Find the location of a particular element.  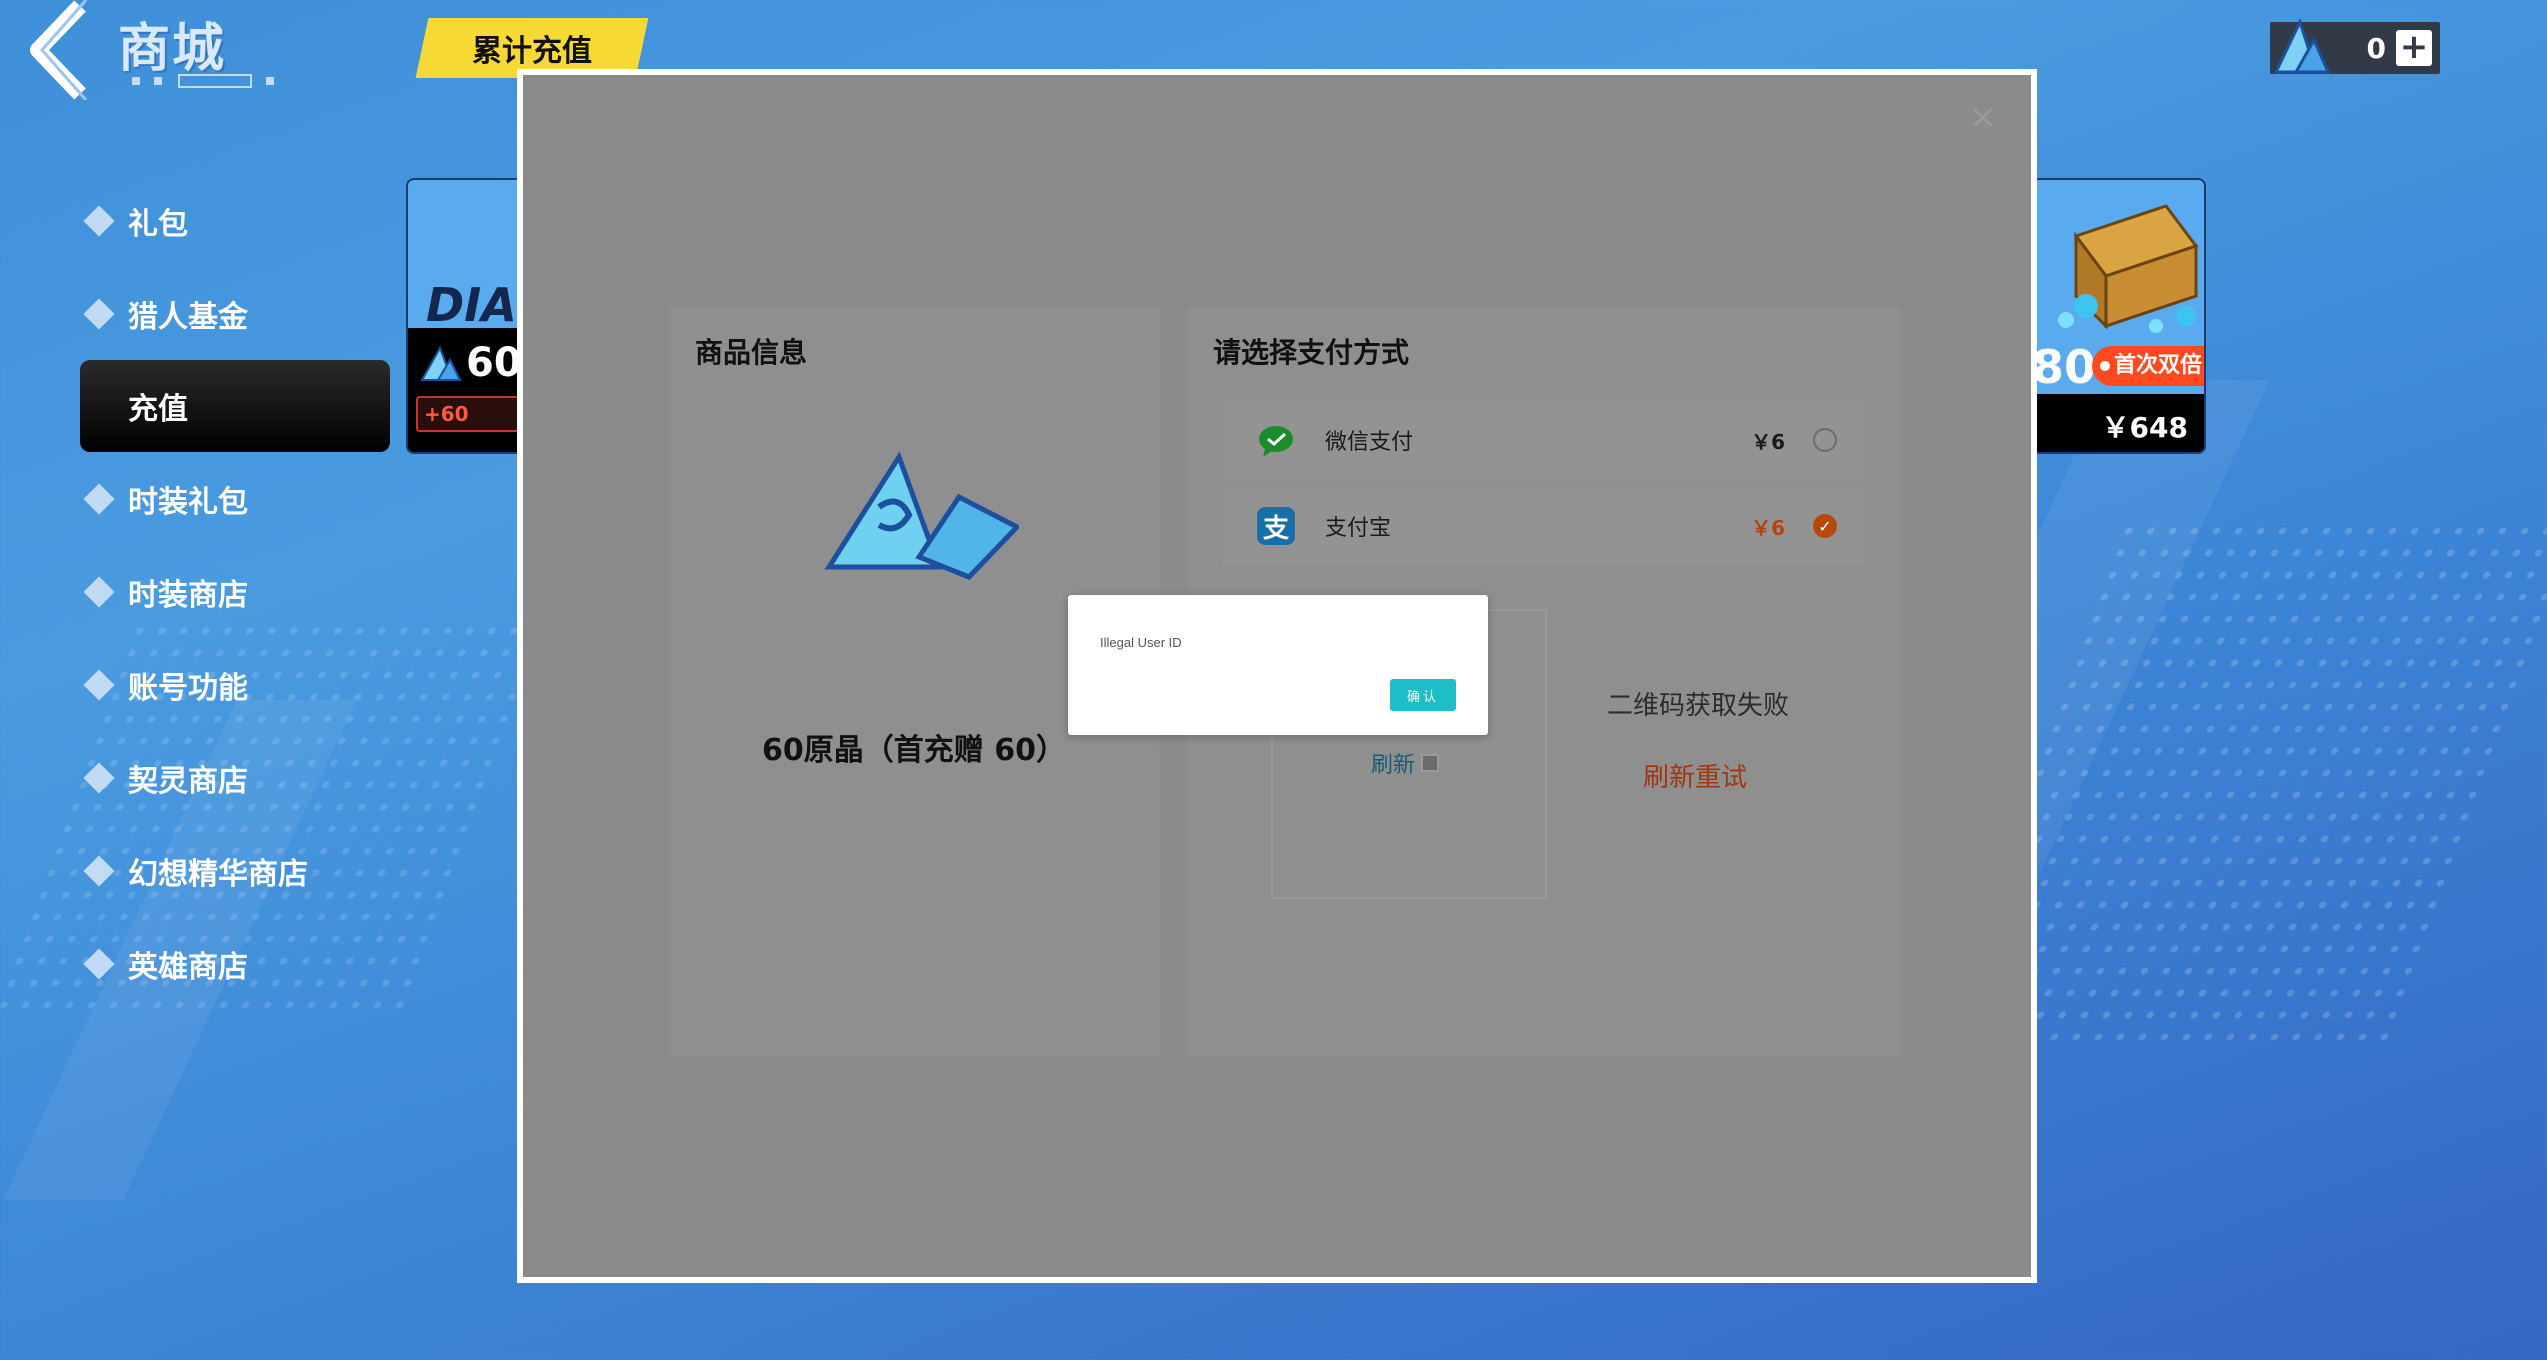

sidebar-item-recharge: 充值 is located at coordinates (235, 406).